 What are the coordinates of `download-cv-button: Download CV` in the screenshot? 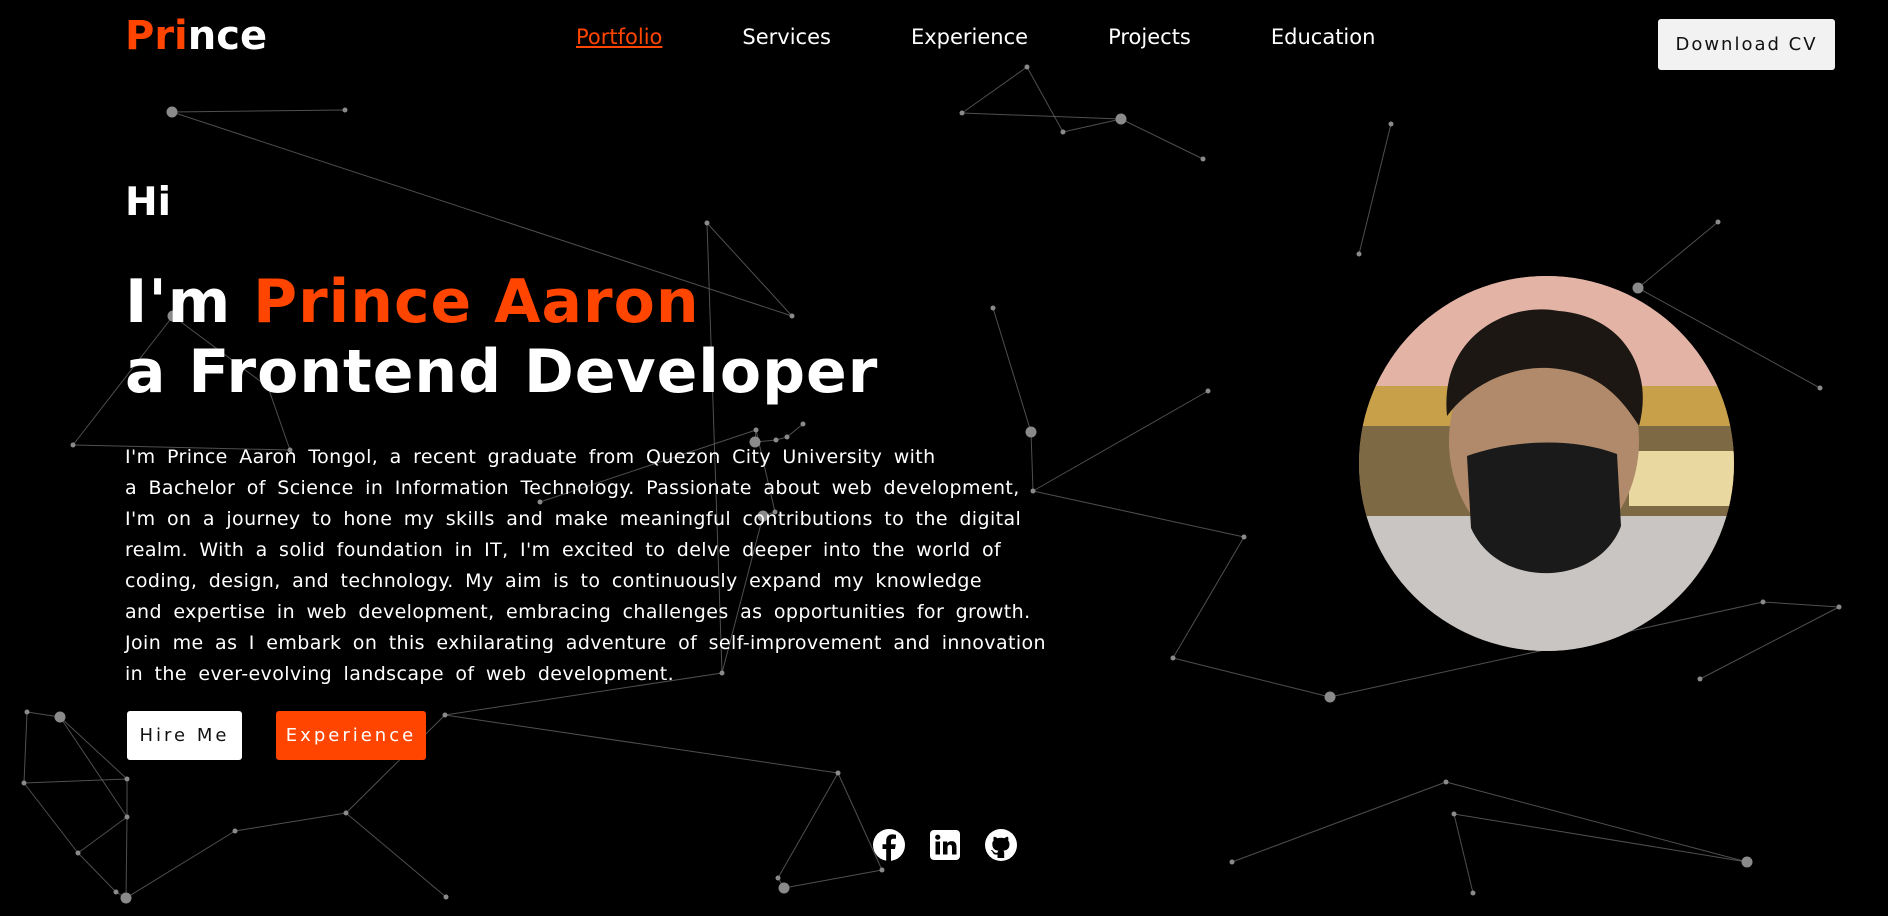 It's located at (1746, 44).